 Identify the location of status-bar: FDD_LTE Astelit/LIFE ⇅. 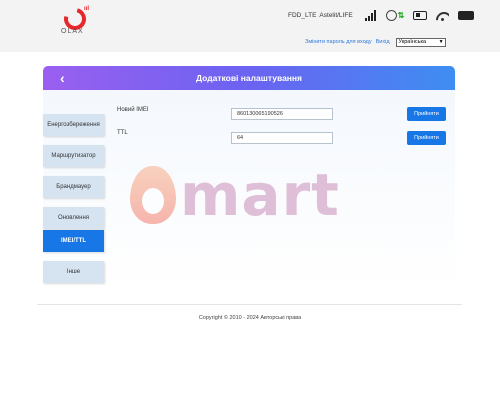
(381, 15).